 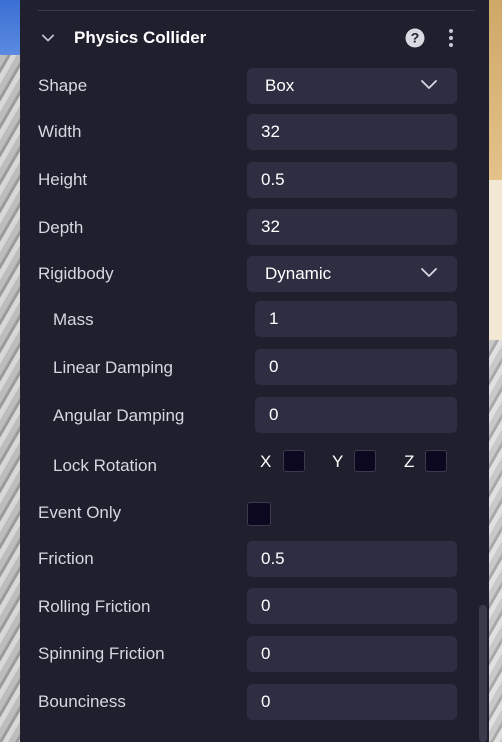 I want to click on friction-input: 0.5, so click(x=352, y=559).